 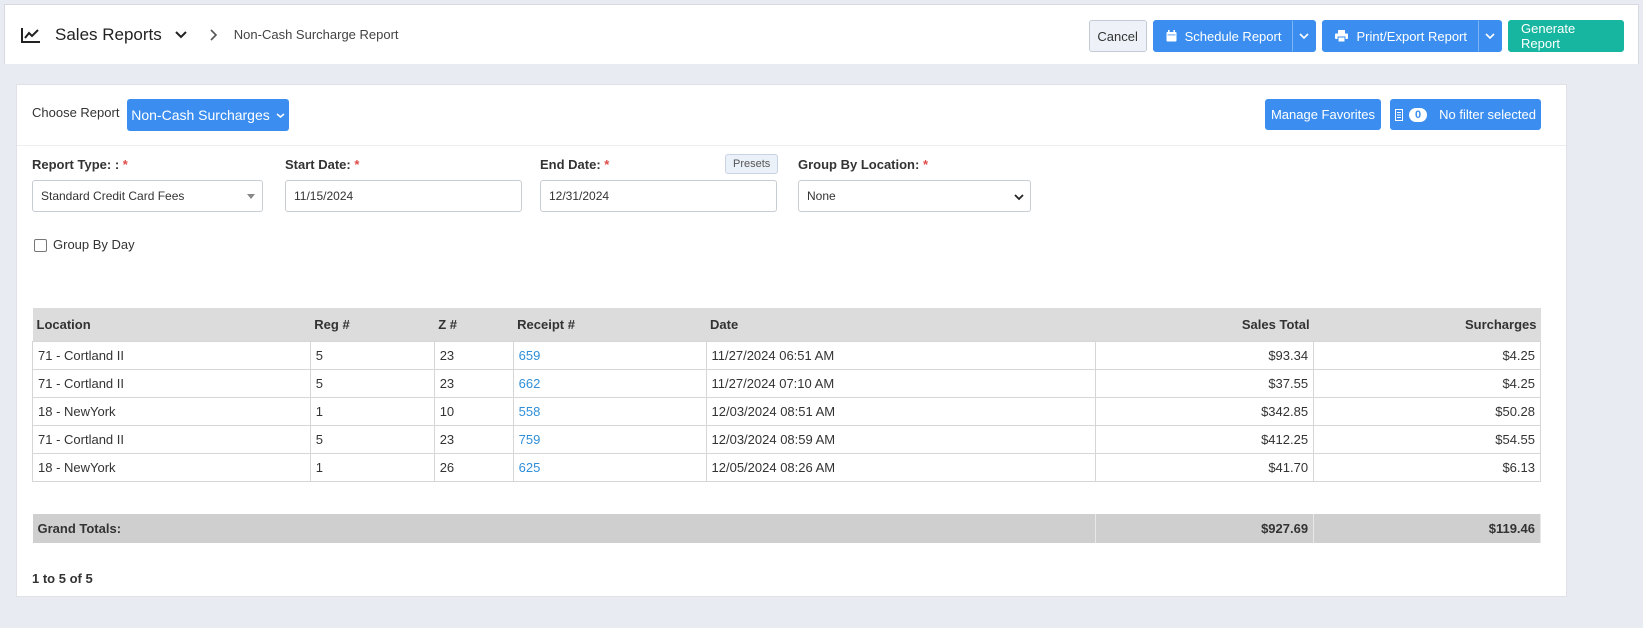 I want to click on print-export-button: Print/Export Report, so click(x=1400, y=36).